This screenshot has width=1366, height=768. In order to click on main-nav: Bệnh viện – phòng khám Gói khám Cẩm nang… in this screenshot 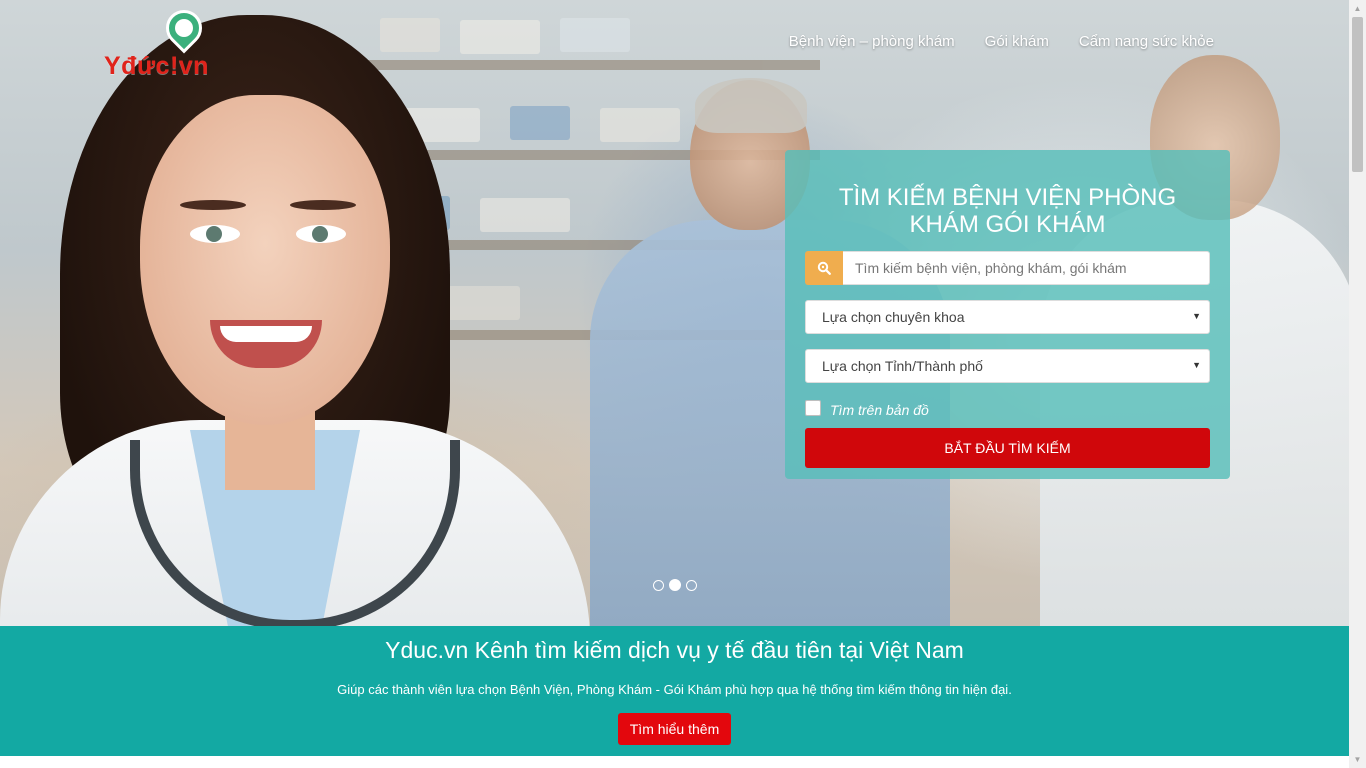, I will do `click(1001, 41)`.